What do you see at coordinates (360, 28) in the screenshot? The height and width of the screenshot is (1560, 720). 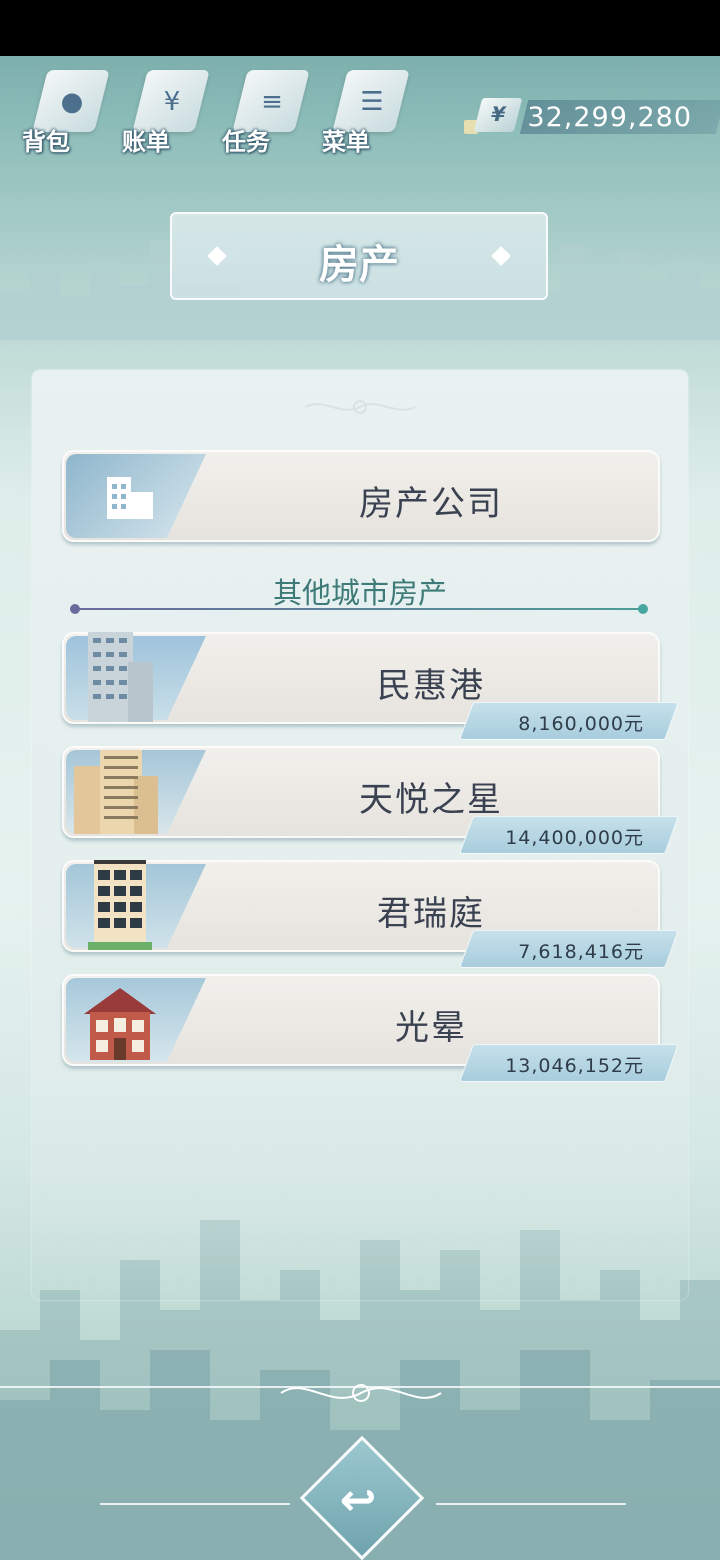 I see `status-bar` at bounding box center [360, 28].